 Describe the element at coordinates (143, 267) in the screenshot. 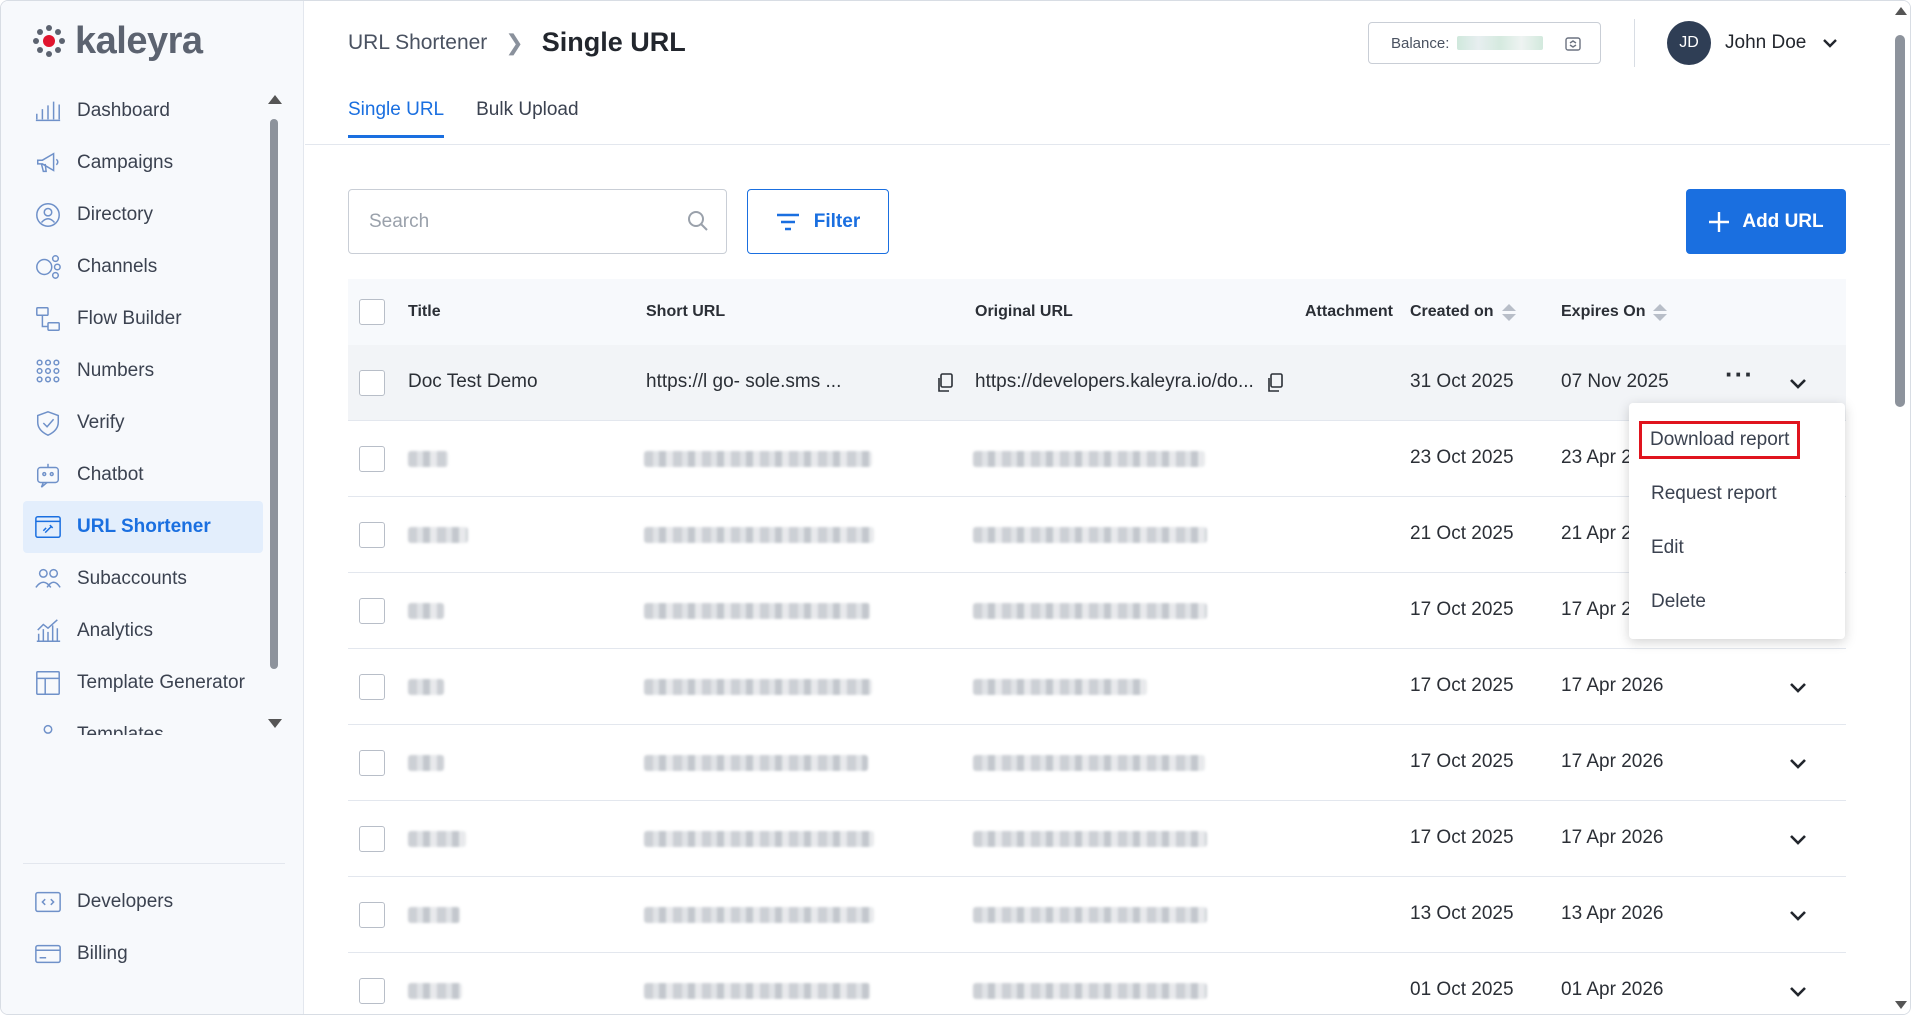

I see `sidebar-item-channels: Channels` at that location.